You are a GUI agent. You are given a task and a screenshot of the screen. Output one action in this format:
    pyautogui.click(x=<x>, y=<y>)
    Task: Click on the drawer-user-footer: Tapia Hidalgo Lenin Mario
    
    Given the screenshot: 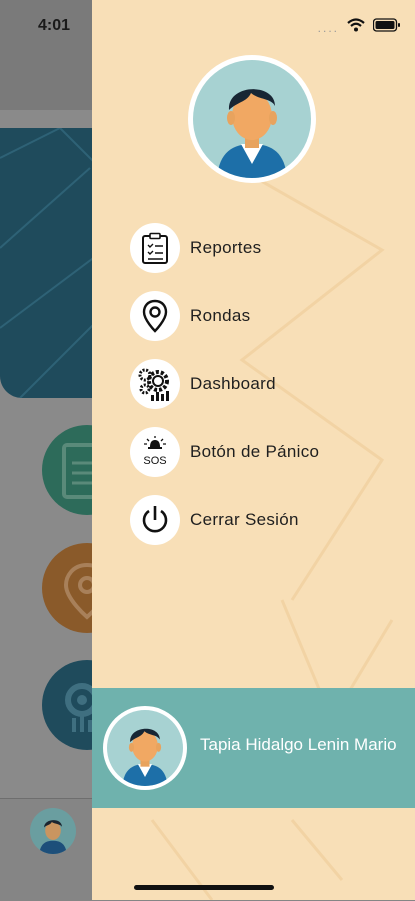 What is the action you would take?
    pyautogui.click(x=253, y=748)
    